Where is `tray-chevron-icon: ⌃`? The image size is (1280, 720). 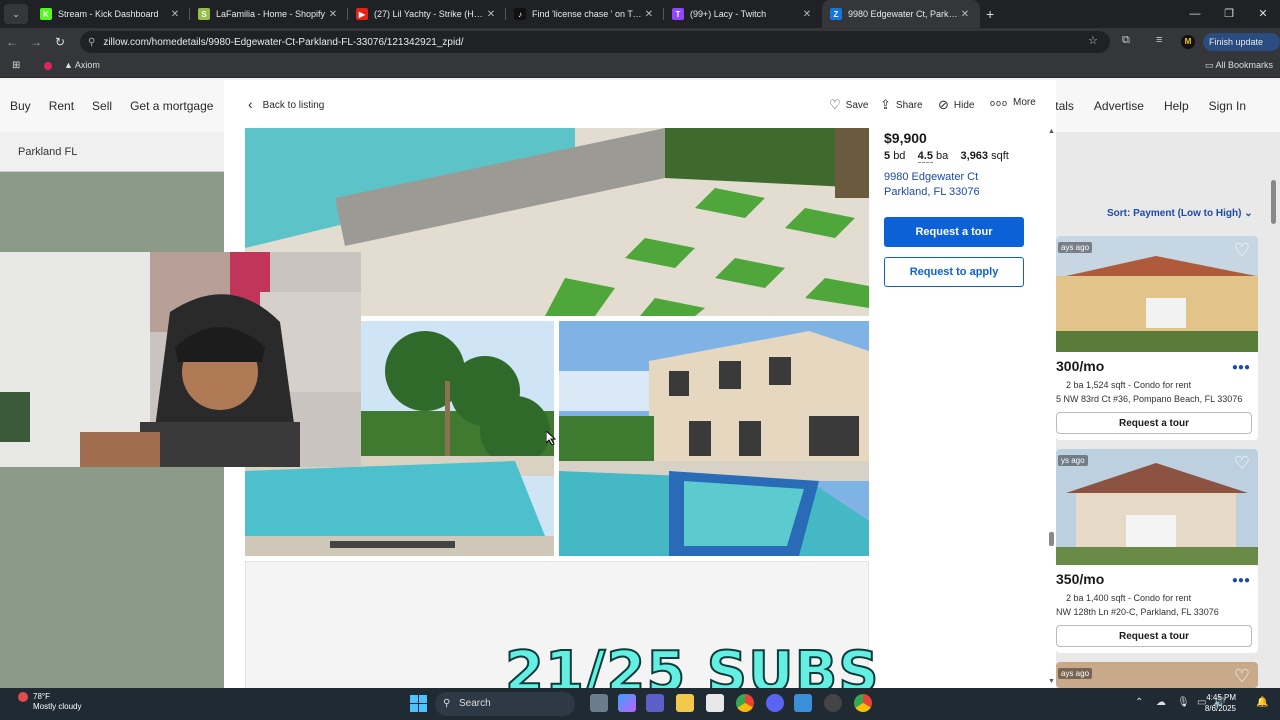
tray-chevron-icon: ⌃ is located at coordinates (1139, 702).